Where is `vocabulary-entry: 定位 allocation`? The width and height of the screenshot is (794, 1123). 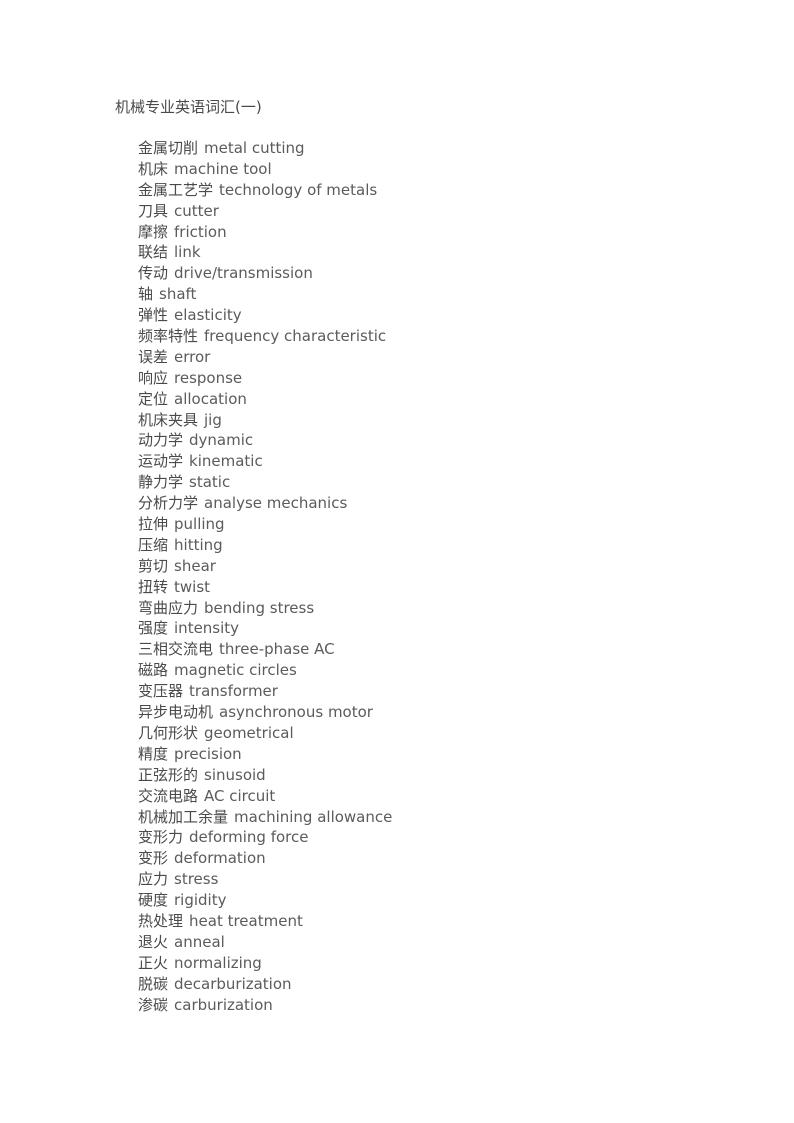
vocabulary-entry: 定位 allocation is located at coordinates (265, 399).